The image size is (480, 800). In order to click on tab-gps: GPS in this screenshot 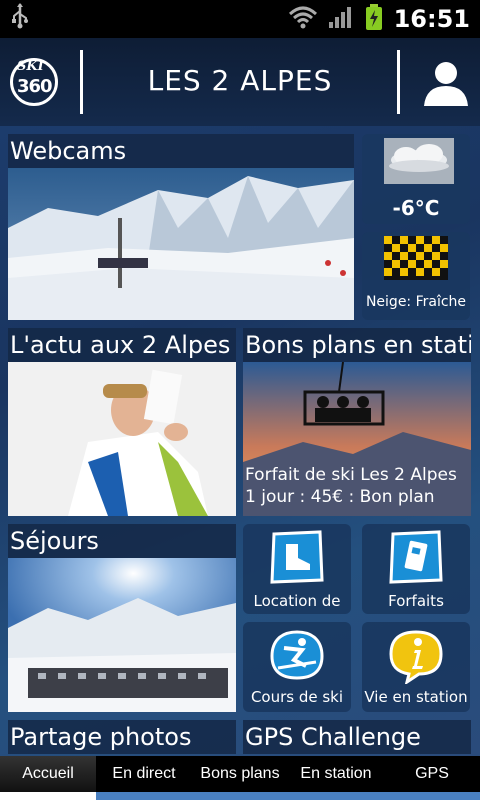, I will do `click(432, 774)`.